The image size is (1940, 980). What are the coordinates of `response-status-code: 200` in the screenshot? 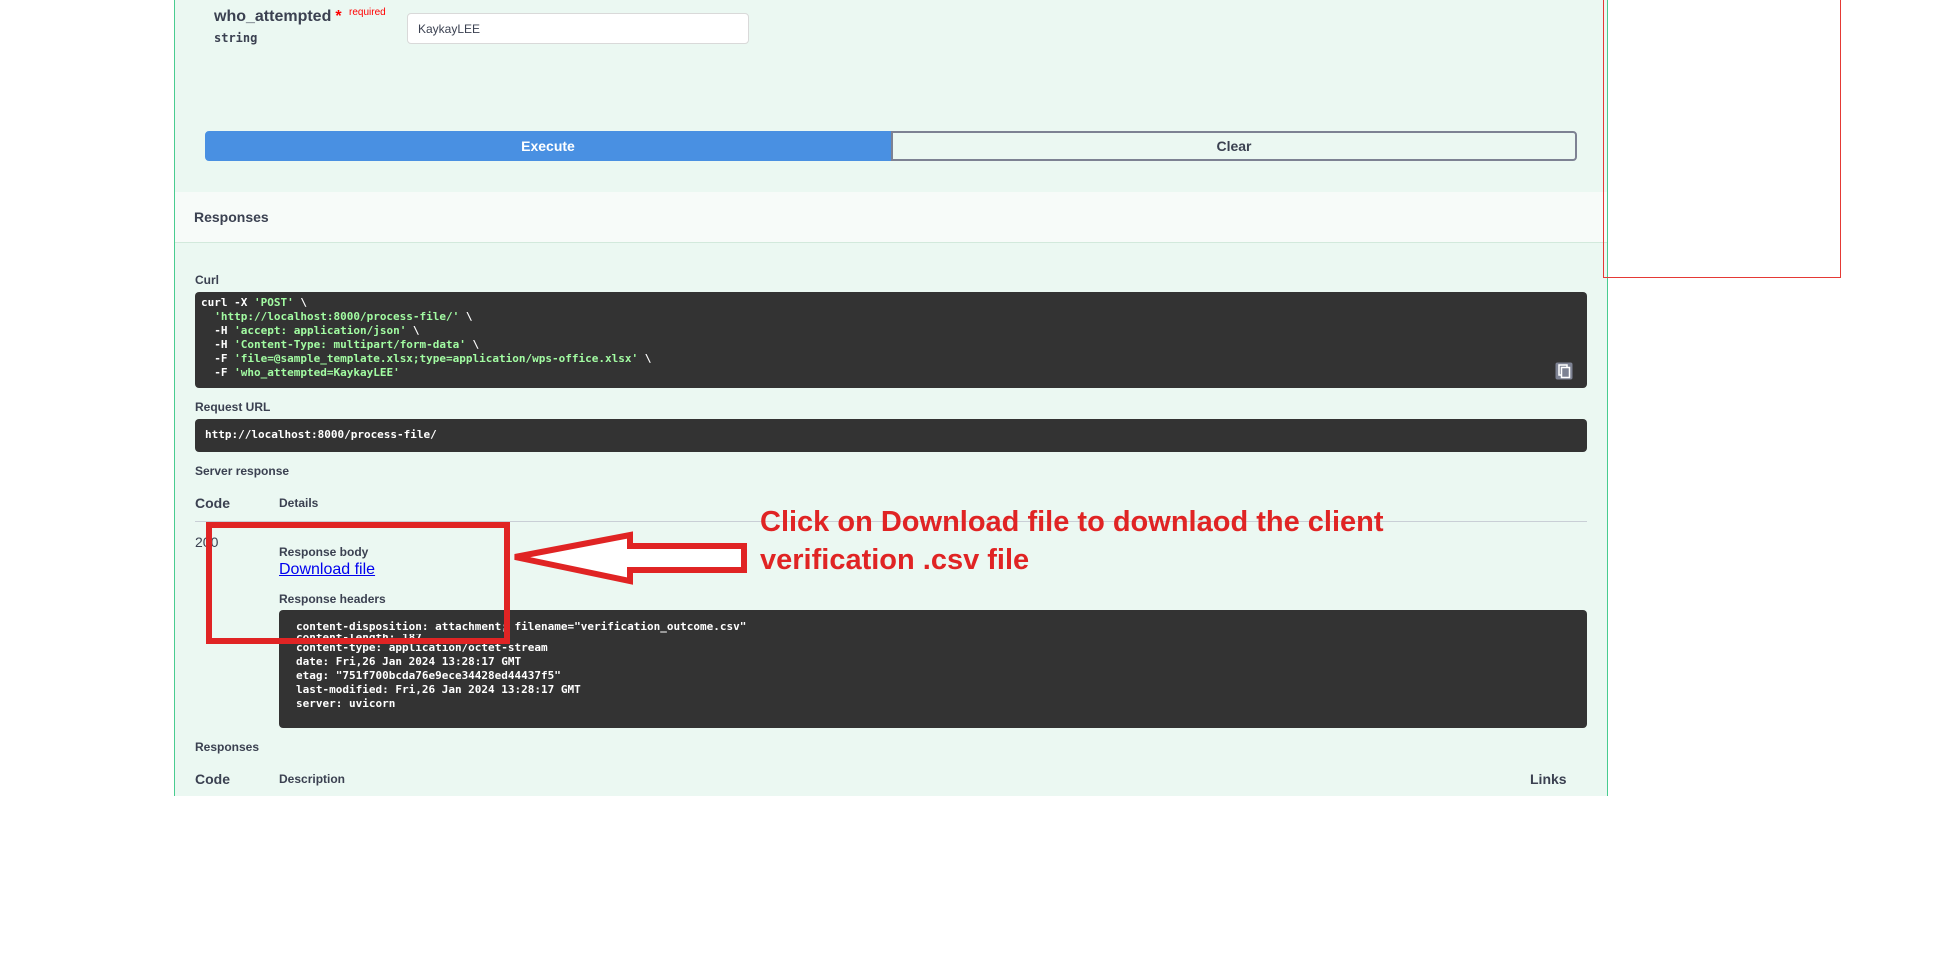 It's located at (207, 542).